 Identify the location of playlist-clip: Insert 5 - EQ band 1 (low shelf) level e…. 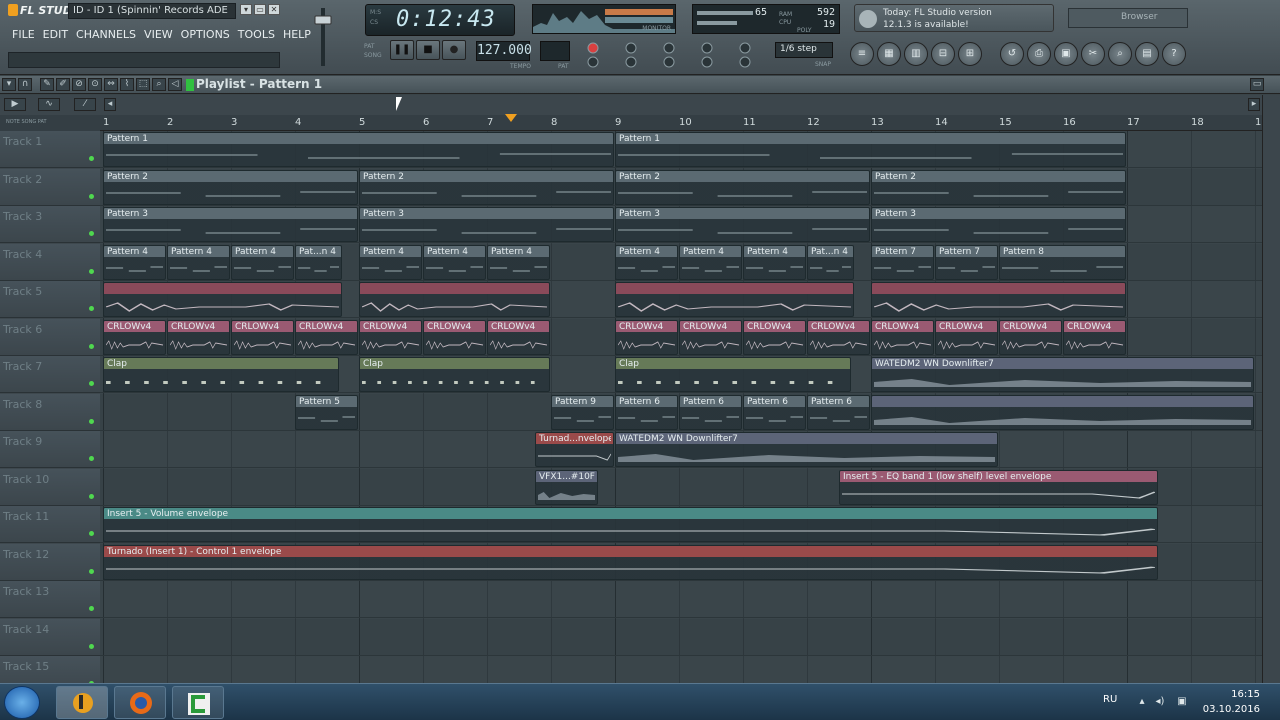
(998, 487).